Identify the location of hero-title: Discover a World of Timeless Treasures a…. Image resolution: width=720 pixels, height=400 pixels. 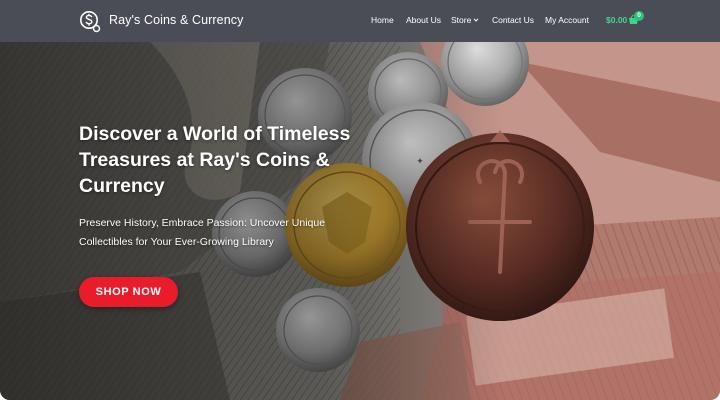
(215, 160).